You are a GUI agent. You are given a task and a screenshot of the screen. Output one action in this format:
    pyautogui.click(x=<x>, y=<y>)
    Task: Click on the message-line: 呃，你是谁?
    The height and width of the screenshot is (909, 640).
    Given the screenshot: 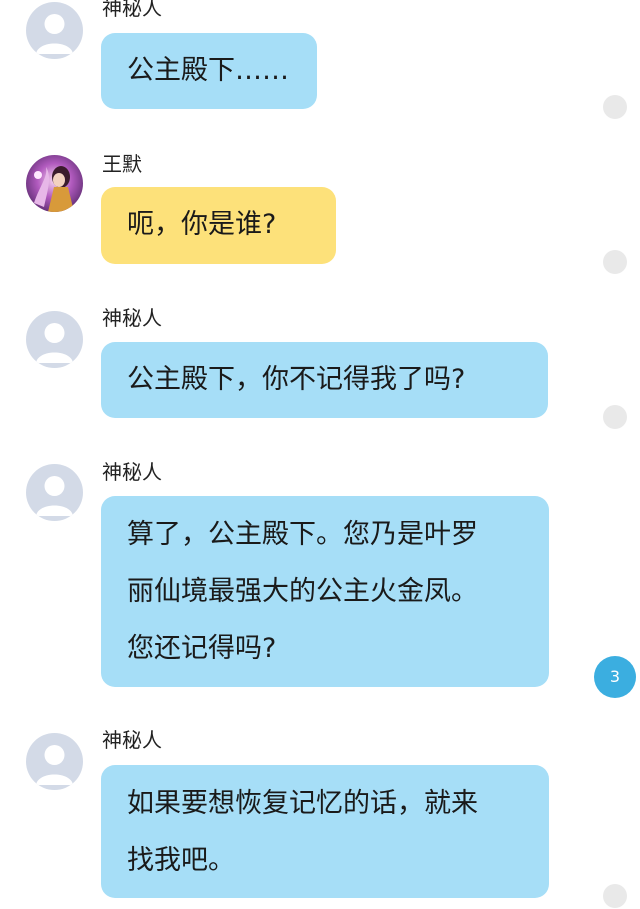 What is the action you would take?
    pyautogui.click(x=202, y=224)
    